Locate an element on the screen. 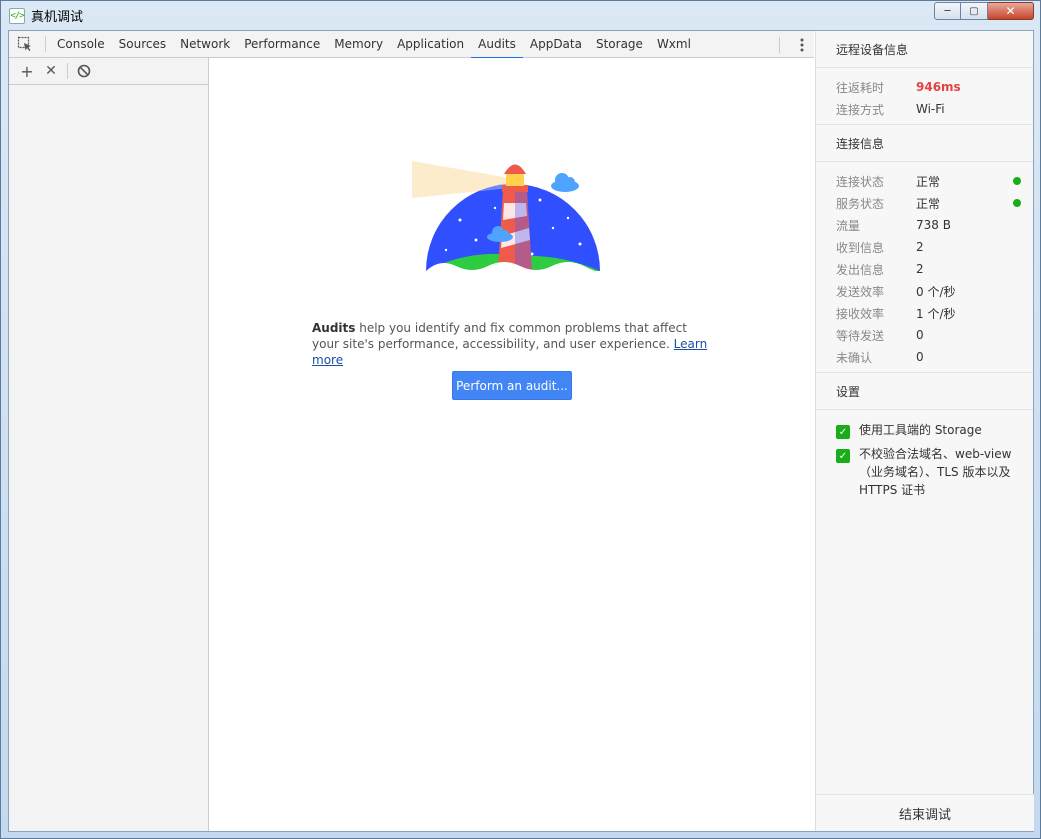 The width and height of the screenshot is (1041, 839). clear-all-button is located at coordinates (84, 71).